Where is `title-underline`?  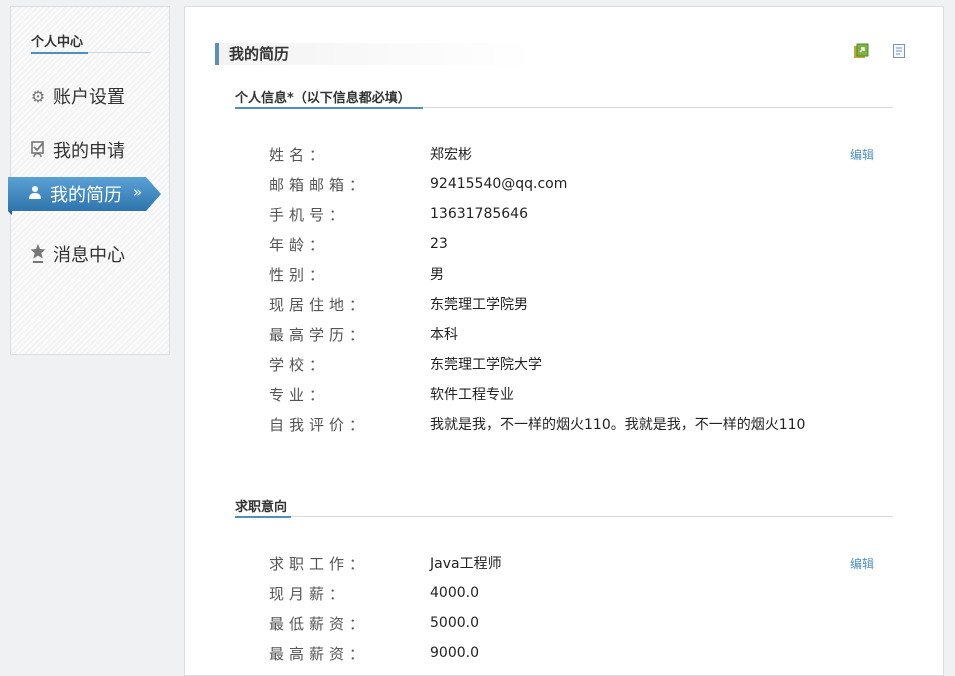 title-underline is located at coordinates (59, 53).